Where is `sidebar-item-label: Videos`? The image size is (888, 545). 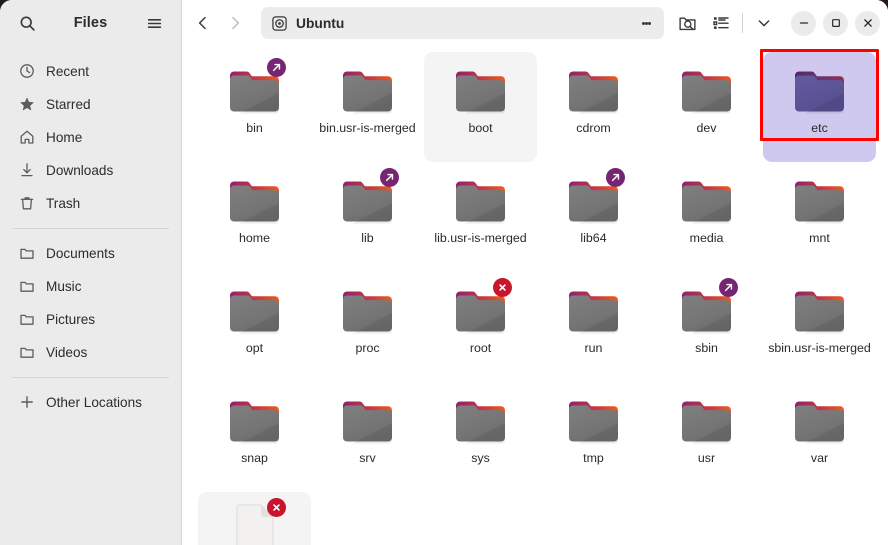
sidebar-item-label: Videos is located at coordinates (67, 352).